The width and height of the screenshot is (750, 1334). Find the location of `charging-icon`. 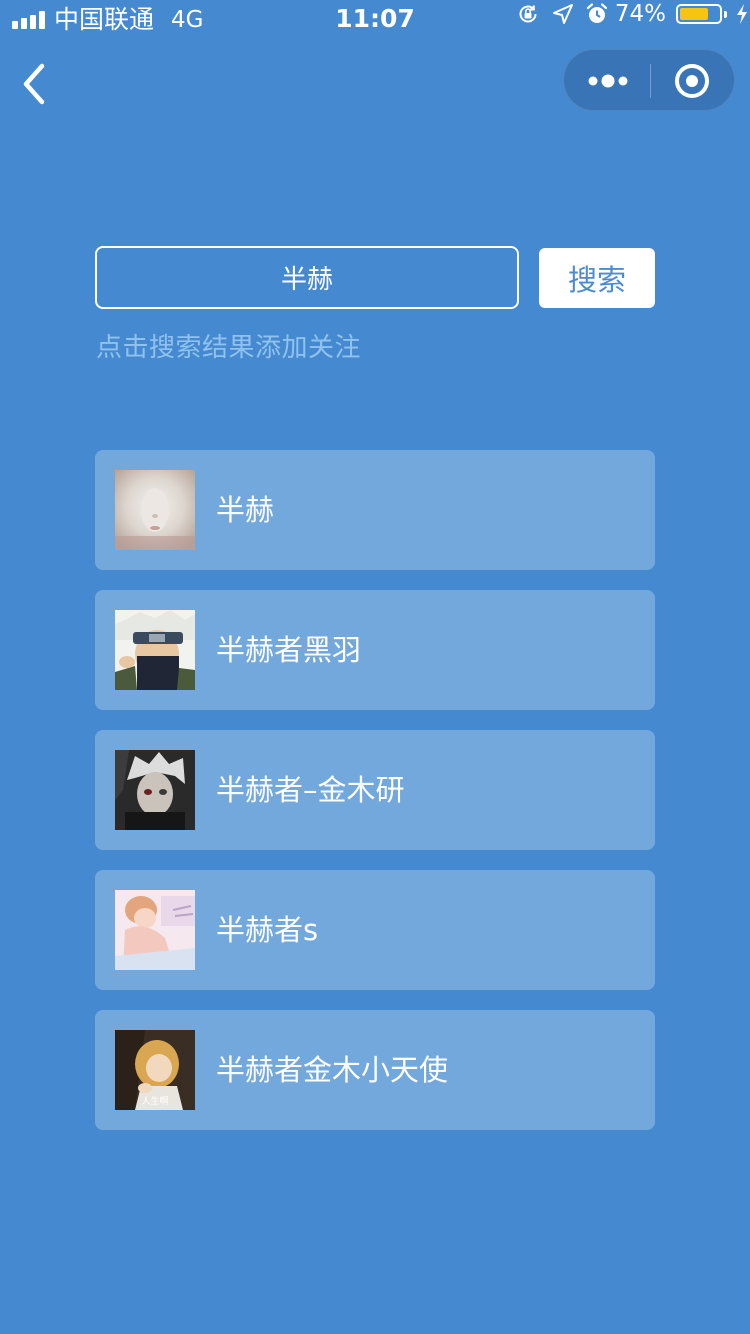

charging-icon is located at coordinates (742, 14).